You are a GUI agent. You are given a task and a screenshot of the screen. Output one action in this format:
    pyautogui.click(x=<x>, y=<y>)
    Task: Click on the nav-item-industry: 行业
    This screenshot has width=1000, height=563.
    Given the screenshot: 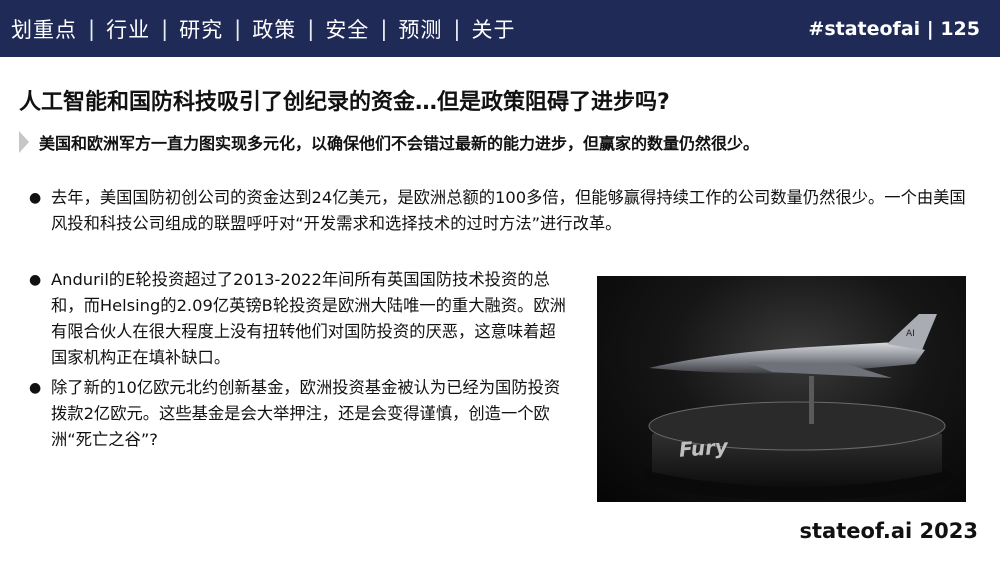 What is the action you would take?
    pyautogui.click(x=128, y=29)
    